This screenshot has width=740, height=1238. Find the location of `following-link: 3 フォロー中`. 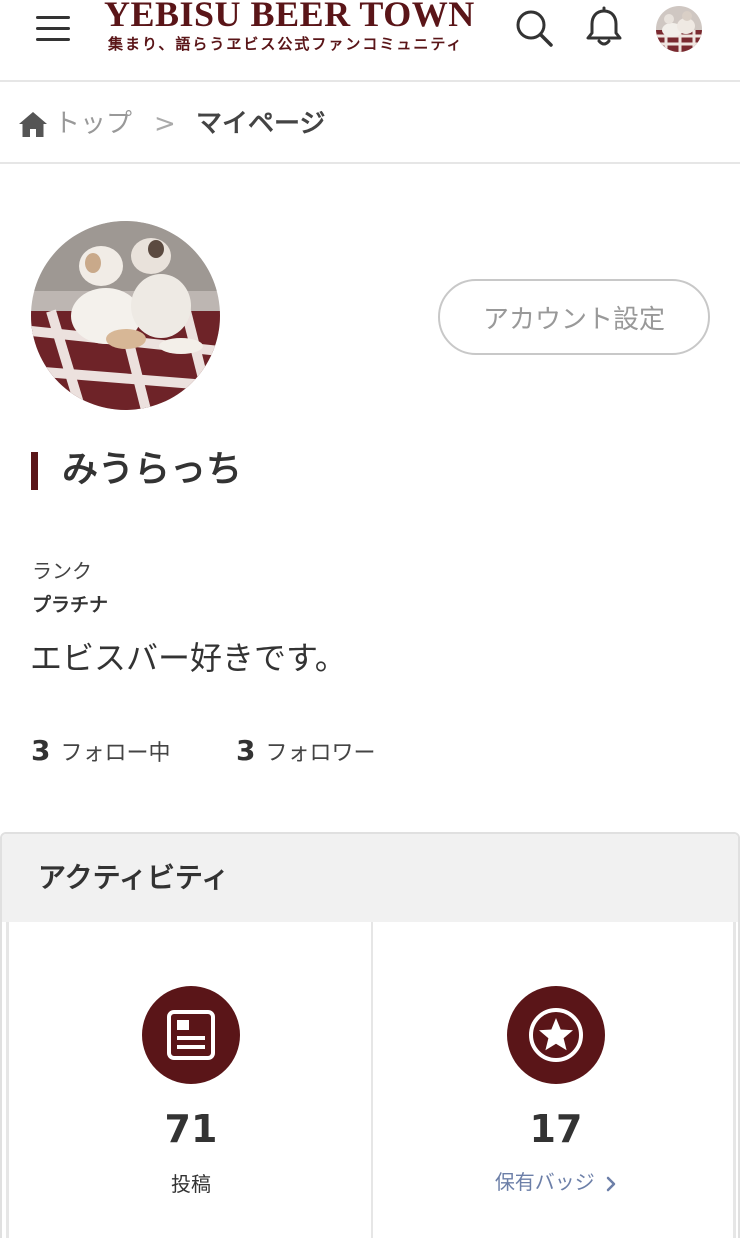

following-link: 3 フォロー中 is located at coordinates (101, 750).